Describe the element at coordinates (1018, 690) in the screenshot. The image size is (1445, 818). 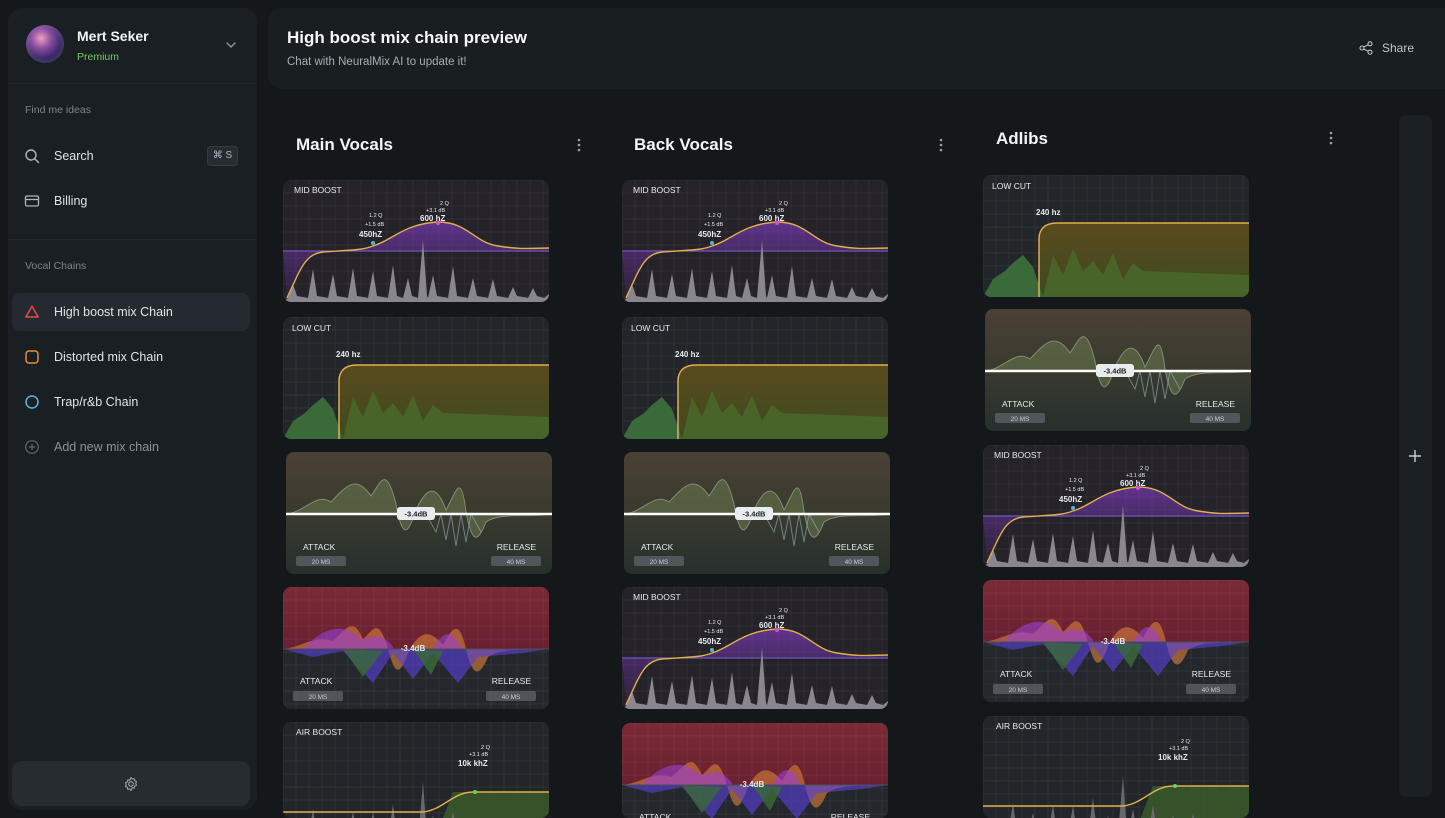
I see `svg-text: 20 MS` at that location.